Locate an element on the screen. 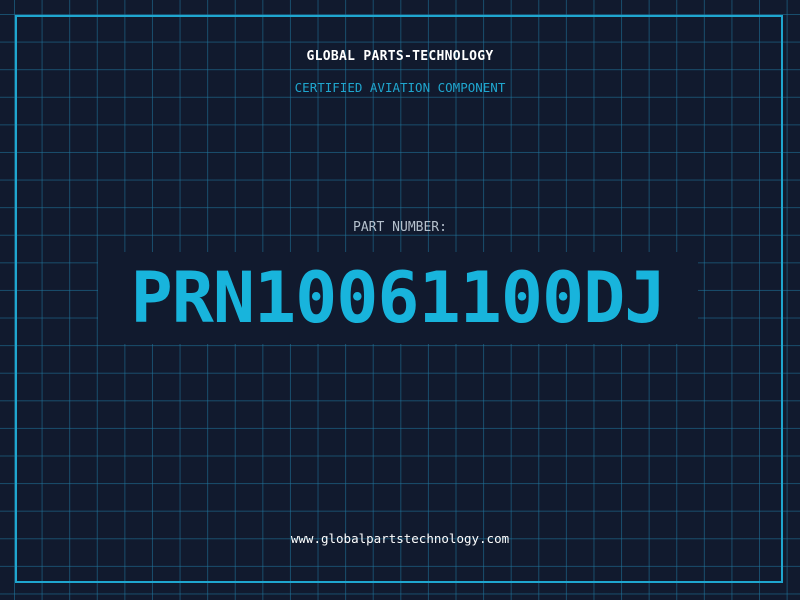 This screenshot has height=600, width=800. part-number-label: PART NUMBER: is located at coordinates (400, 227).